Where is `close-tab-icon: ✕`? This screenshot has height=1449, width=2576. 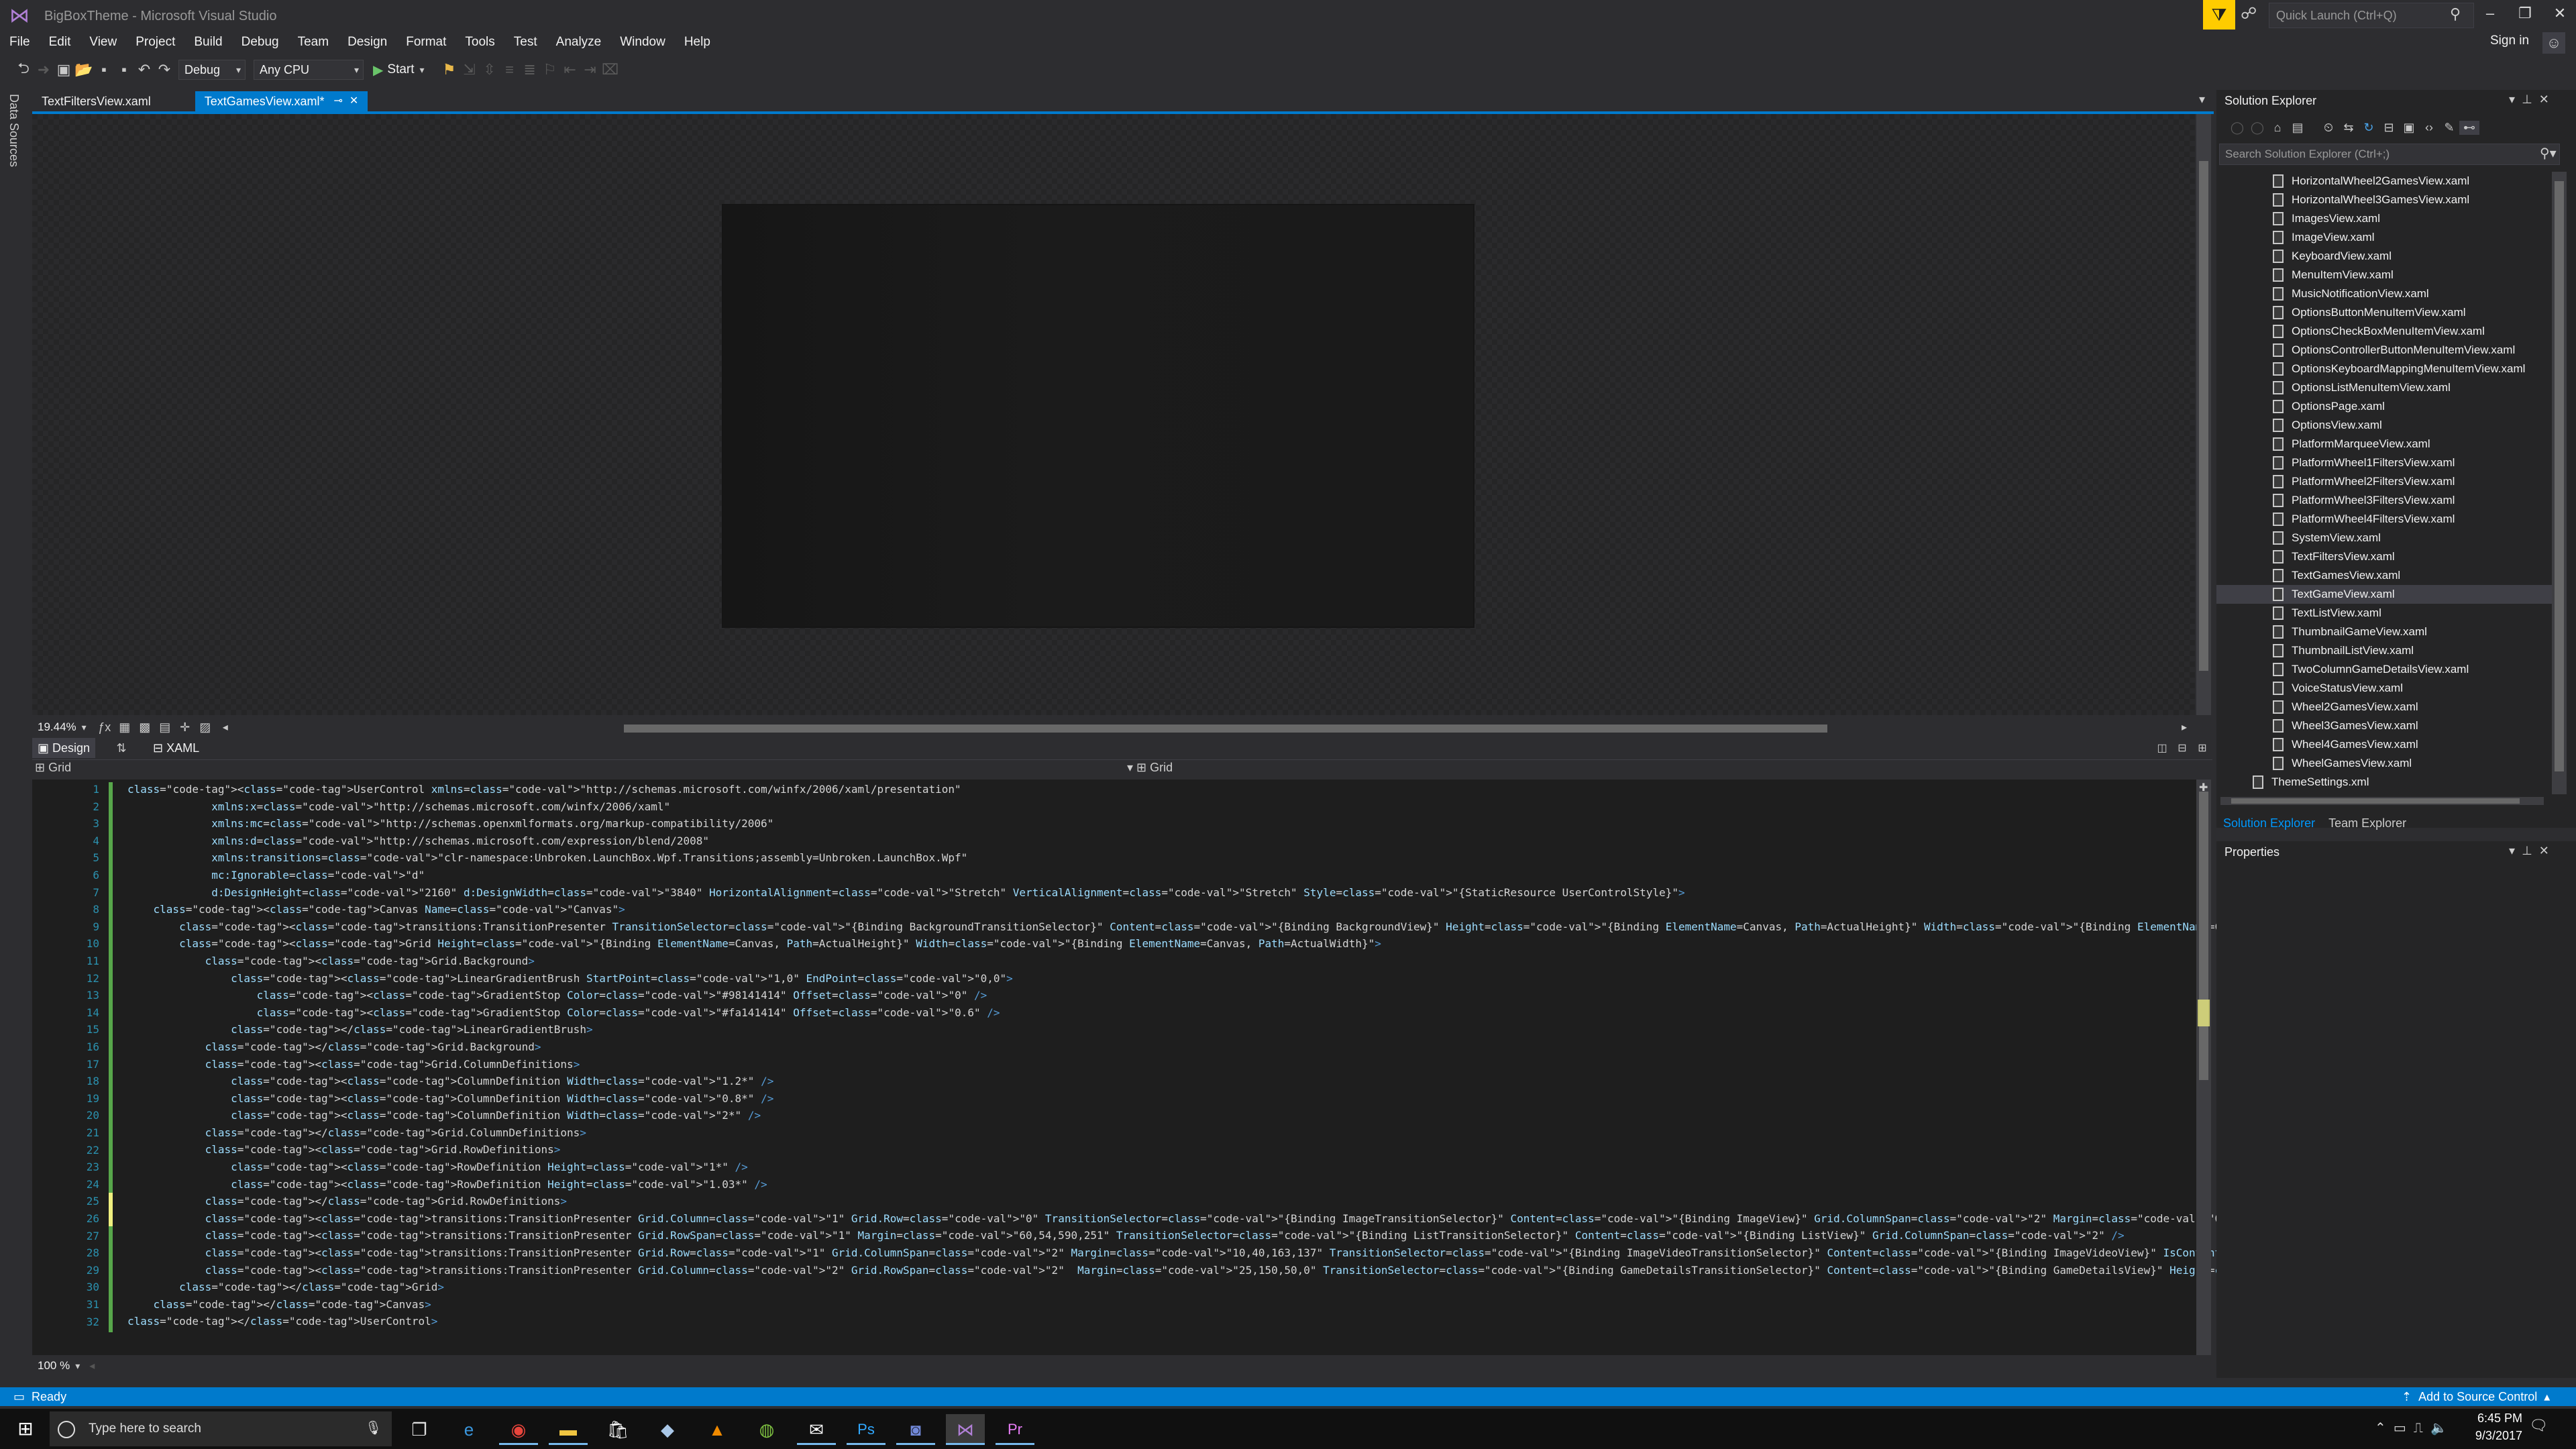
close-tab-icon: ✕ is located at coordinates (354, 101).